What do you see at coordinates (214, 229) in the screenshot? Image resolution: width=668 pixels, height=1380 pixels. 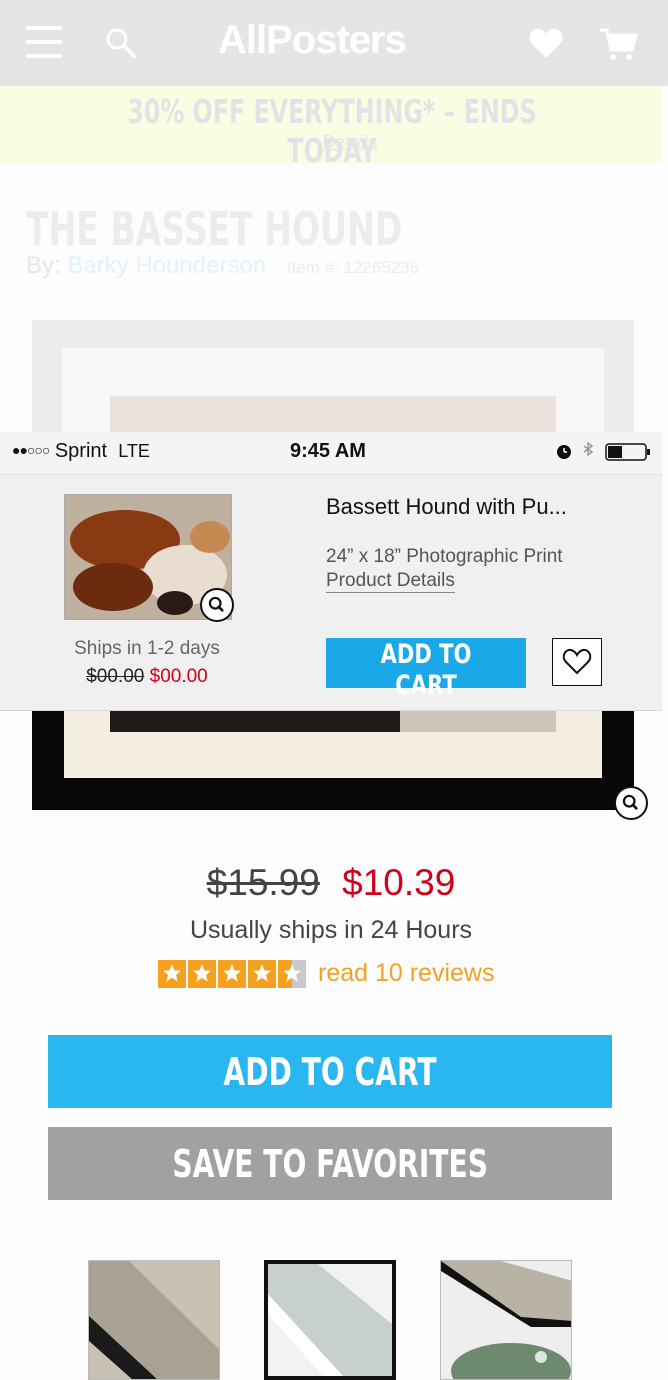 I see `product-title: THE BASSET HOUND` at bounding box center [214, 229].